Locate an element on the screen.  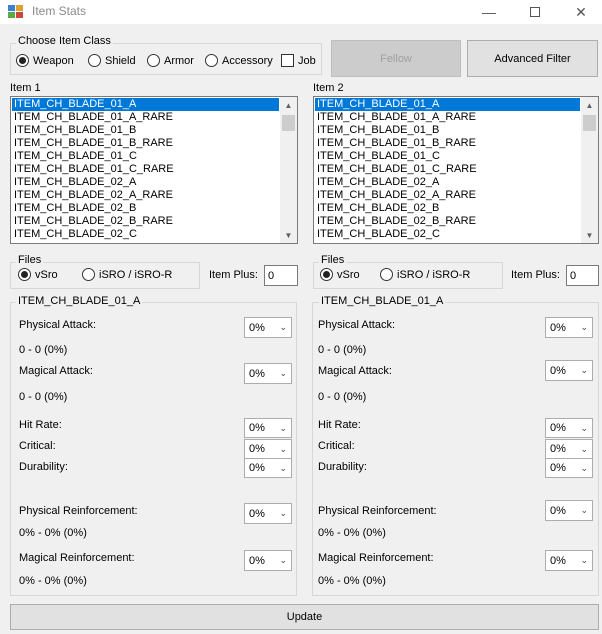
minimize-button: — is located at coordinates (489, 12).